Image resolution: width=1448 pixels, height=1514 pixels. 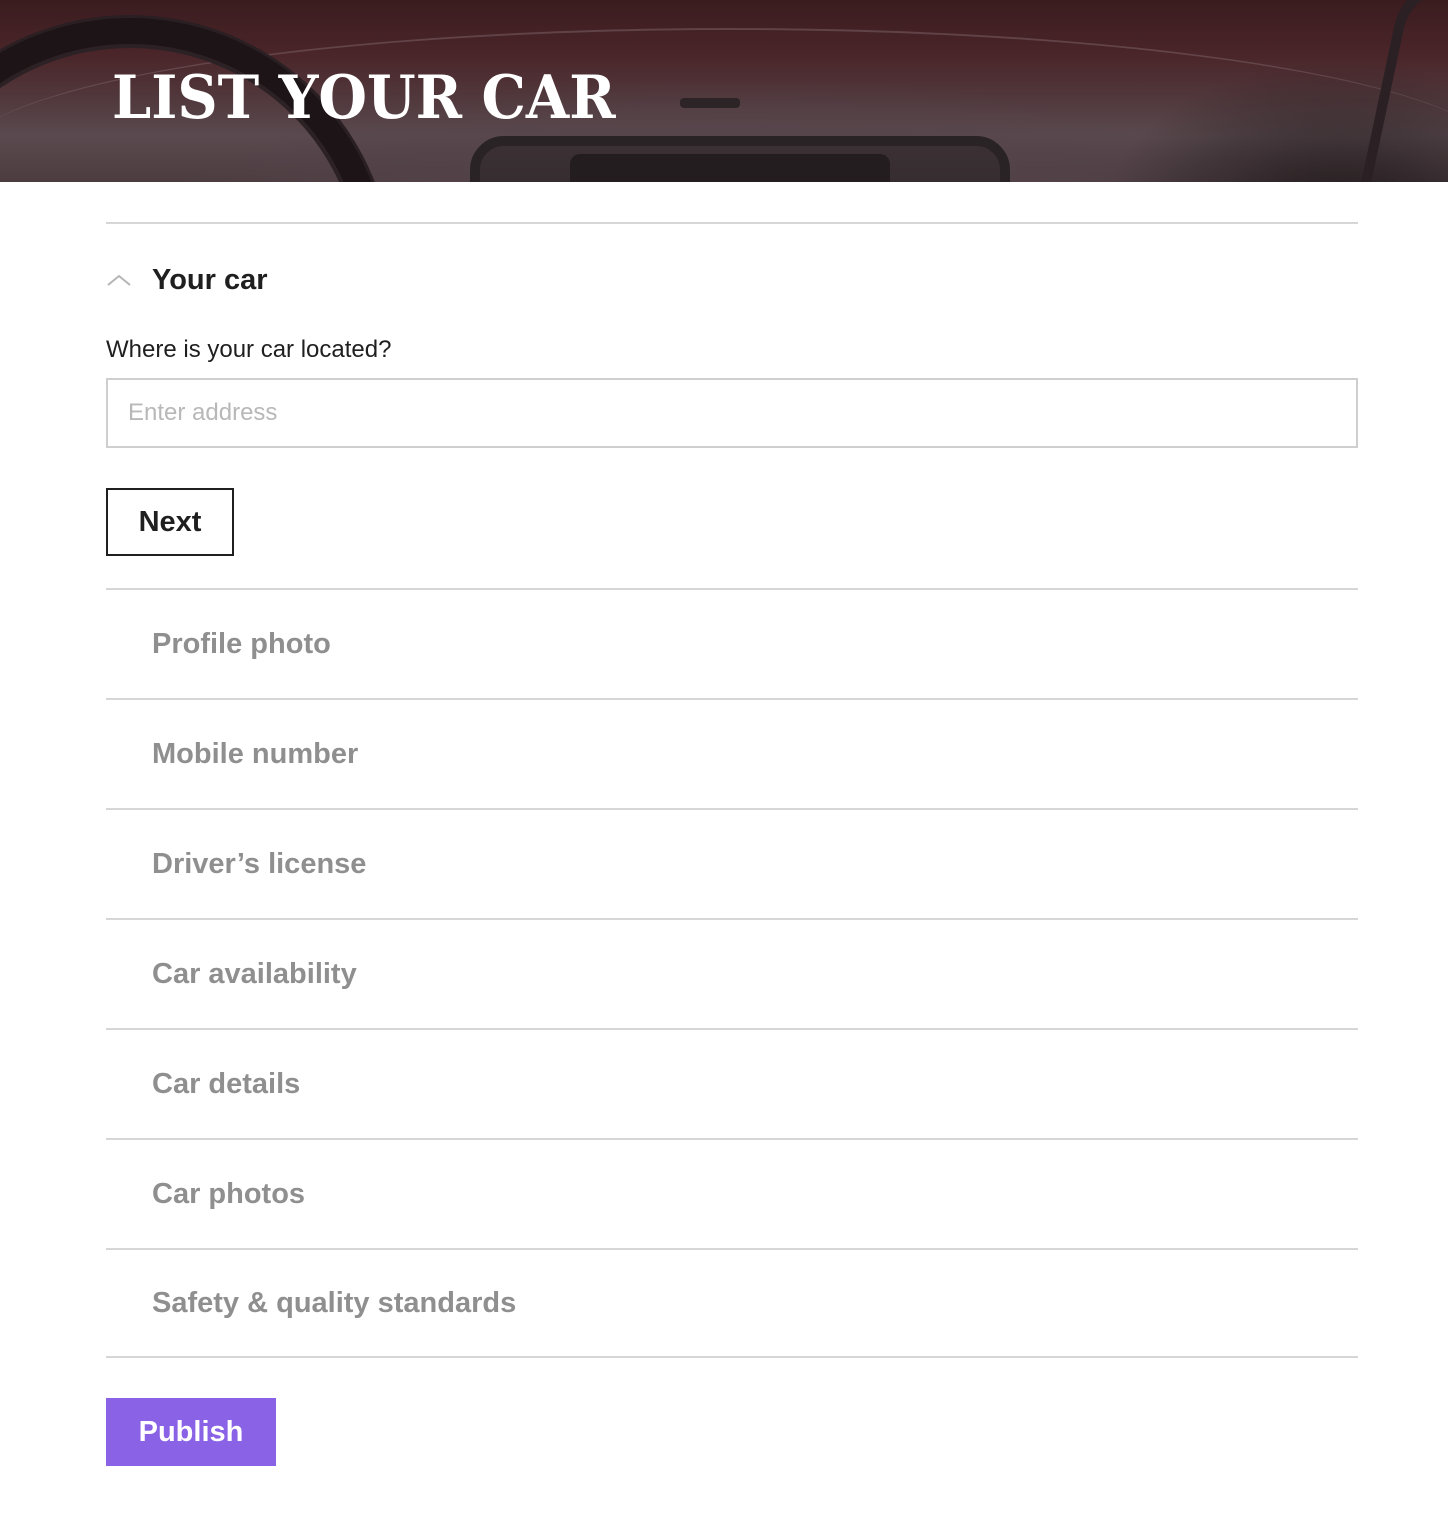 I want to click on section-title: Your car, so click(x=210, y=279).